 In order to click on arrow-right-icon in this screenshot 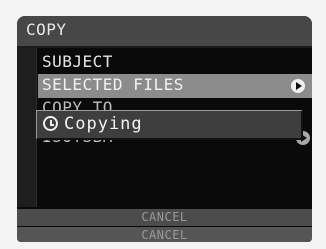, I will do `click(298, 86)`.